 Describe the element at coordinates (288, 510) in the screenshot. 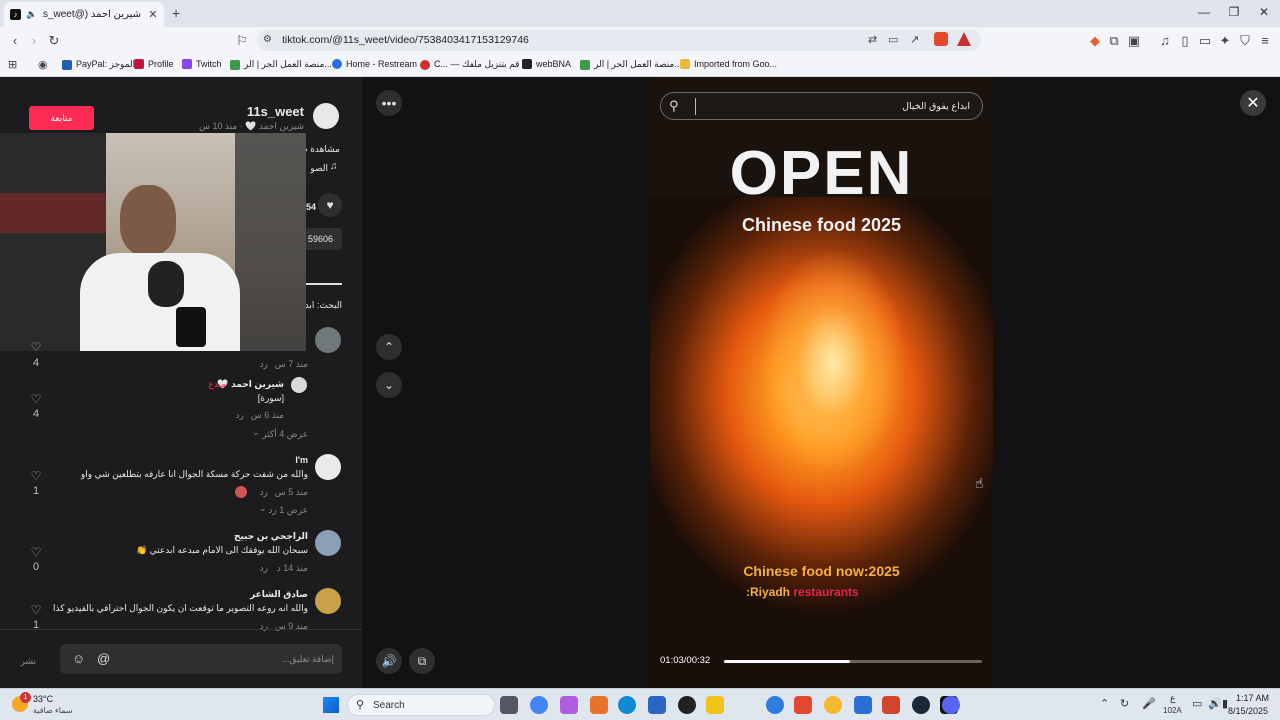

I see `view-more-replies: عرض 1 رد` at that location.